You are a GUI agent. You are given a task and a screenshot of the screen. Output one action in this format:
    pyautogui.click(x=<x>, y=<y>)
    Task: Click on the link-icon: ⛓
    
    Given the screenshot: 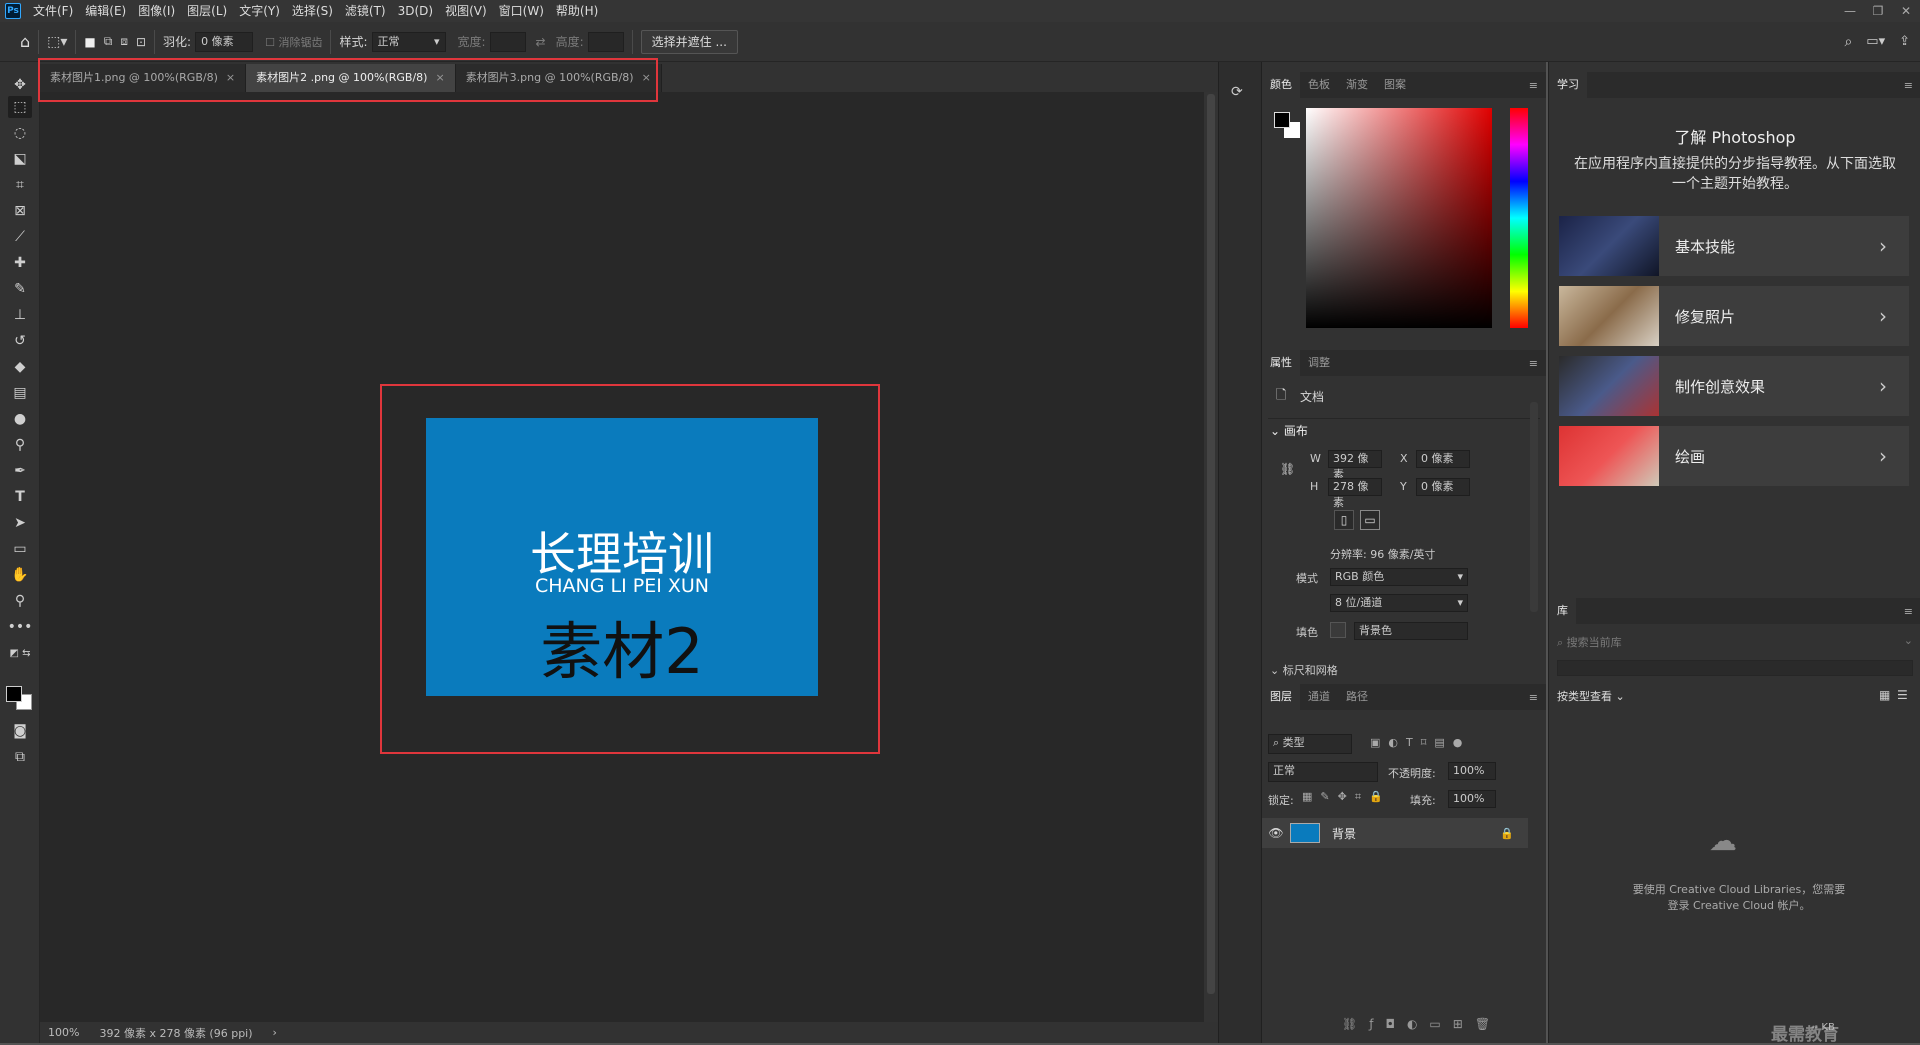 What is the action you would take?
    pyautogui.click(x=1287, y=469)
    